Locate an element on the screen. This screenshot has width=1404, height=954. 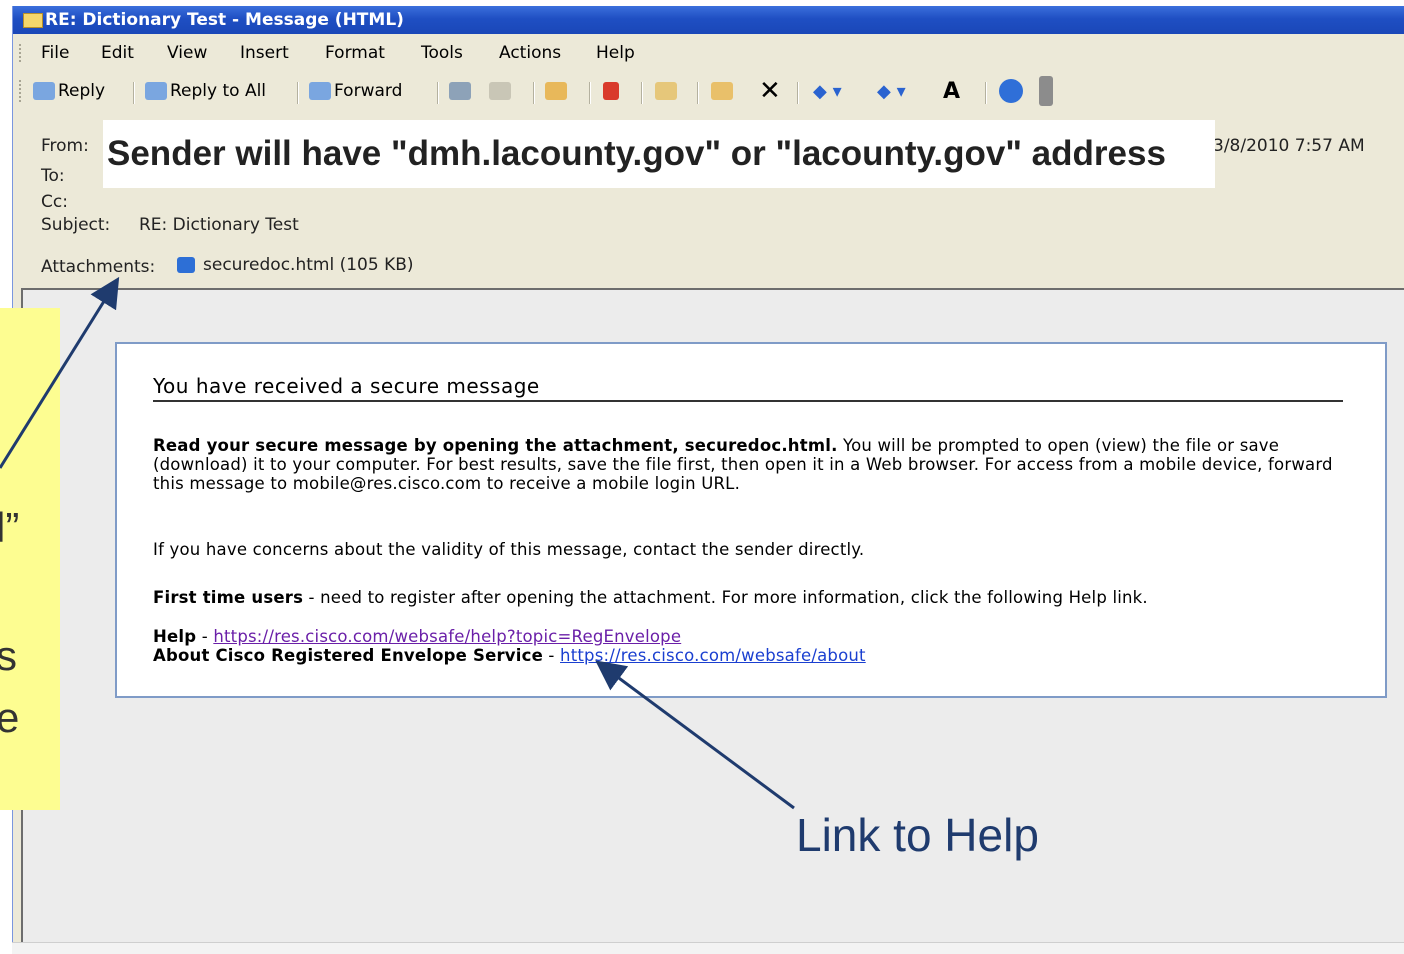
menu-insert: Insert is located at coordinates (264, 53).